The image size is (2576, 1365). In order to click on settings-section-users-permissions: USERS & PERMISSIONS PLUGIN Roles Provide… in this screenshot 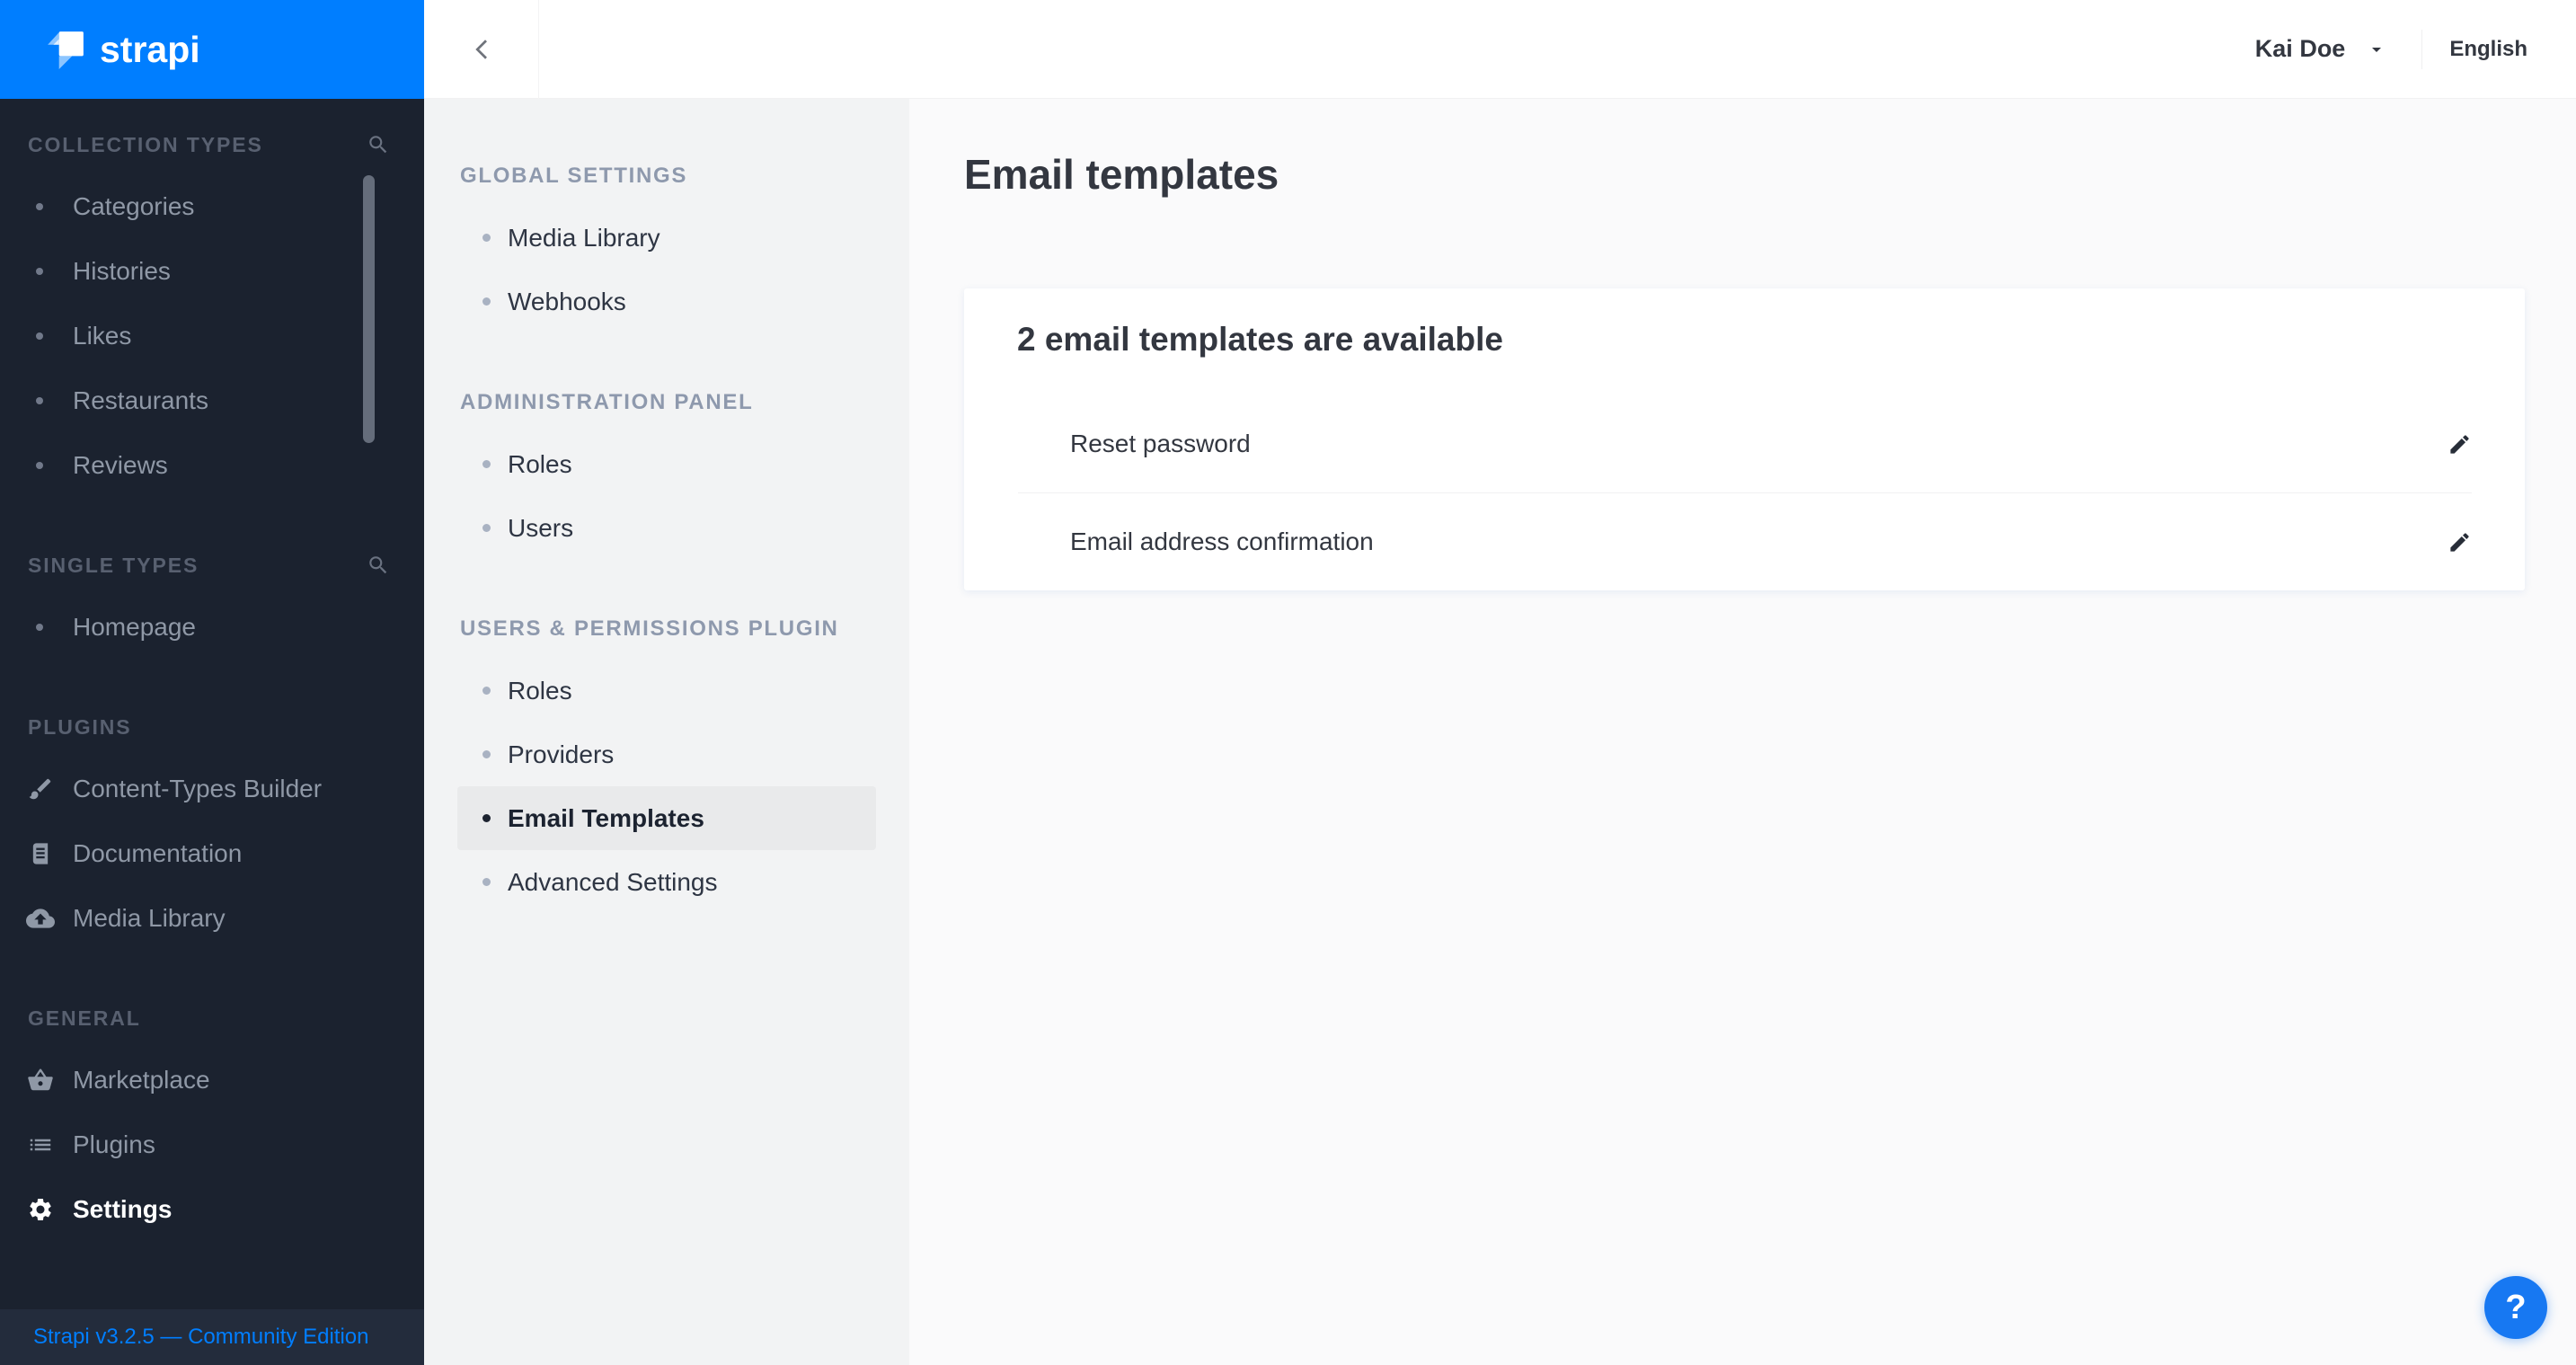, I will do `click(666, 765)`.